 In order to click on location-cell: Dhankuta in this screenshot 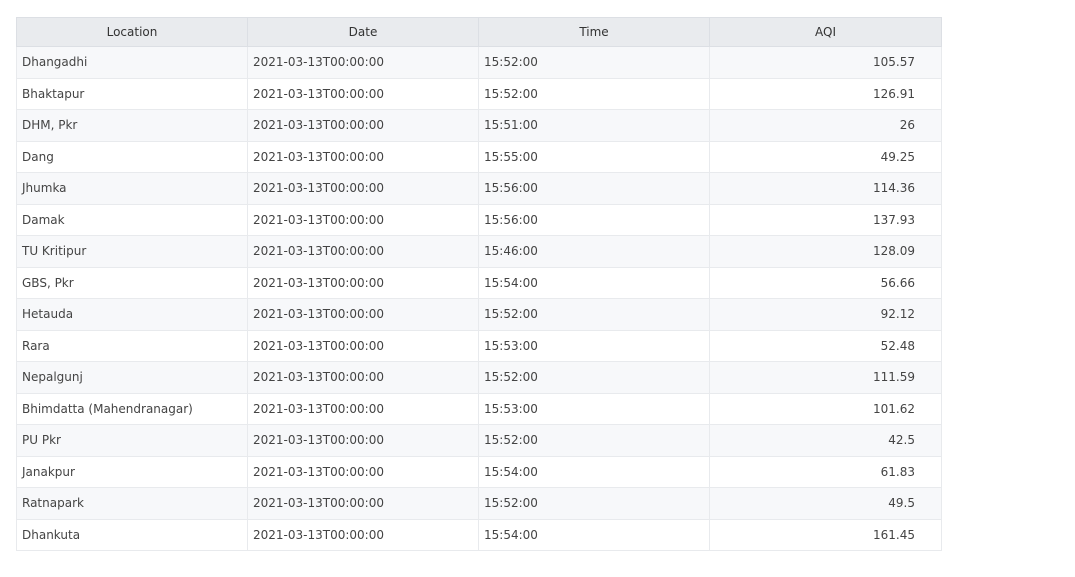, I will do `click(132, 534)`.